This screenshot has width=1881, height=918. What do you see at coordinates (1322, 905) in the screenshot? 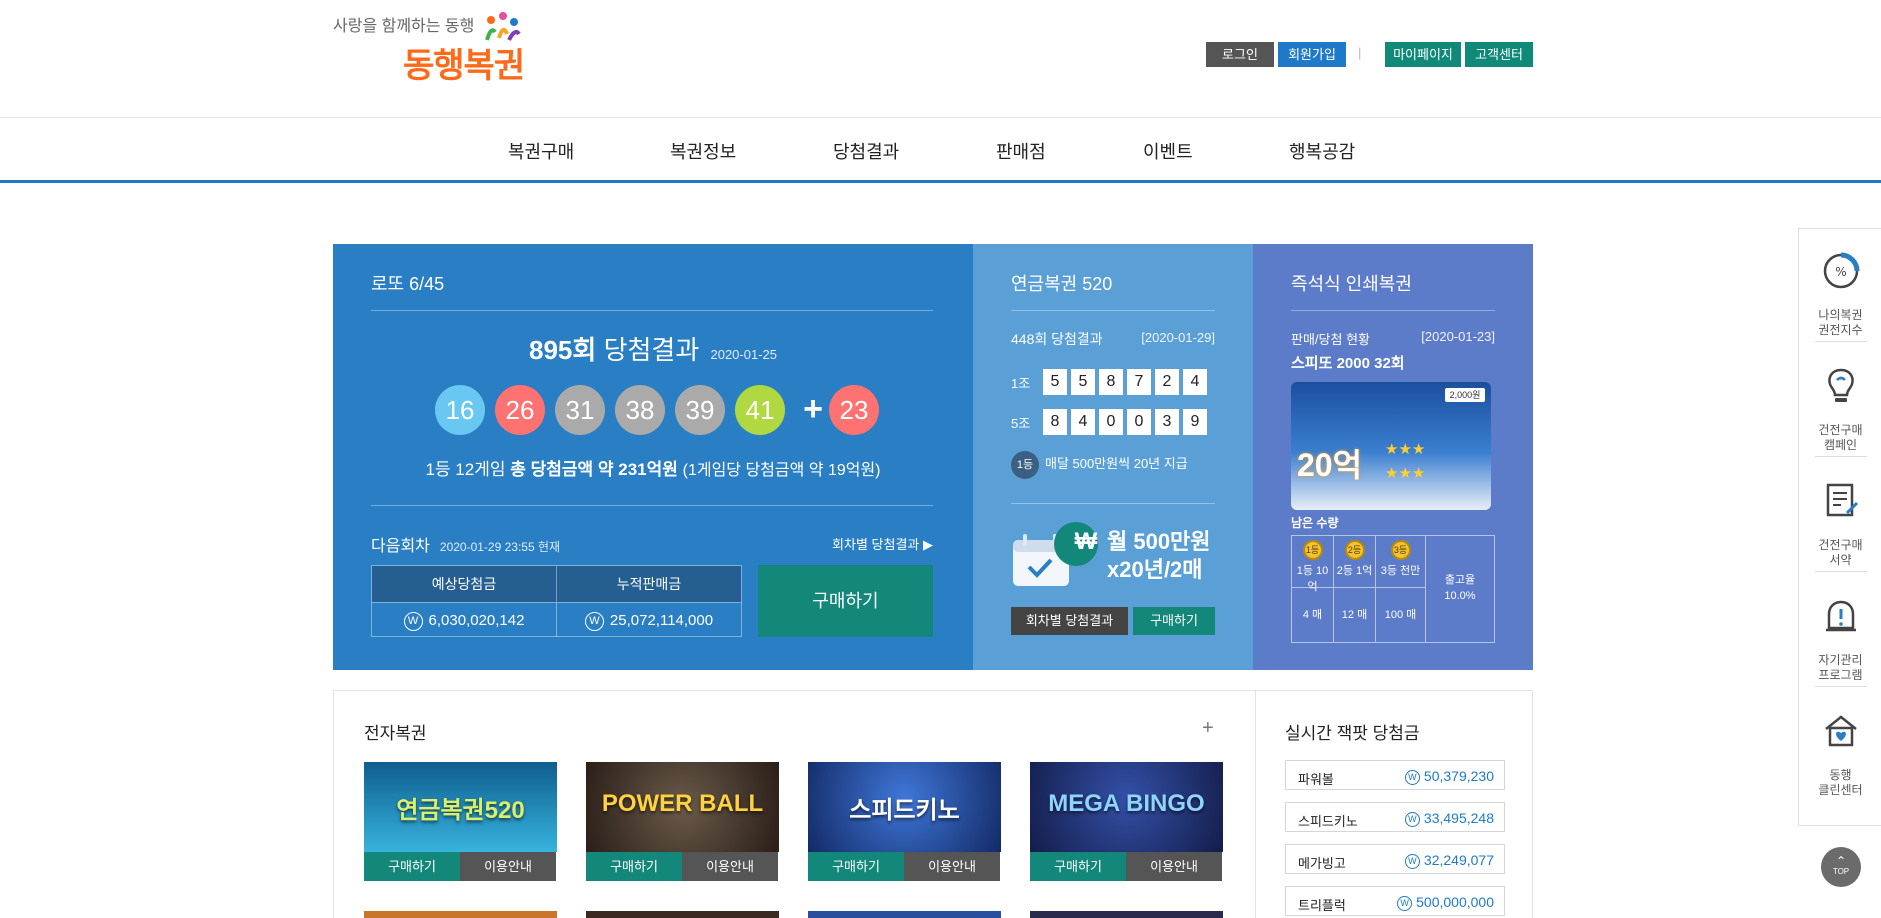
I see `jackpot-name: 트리플럭` at bounding box center [1322, 905].